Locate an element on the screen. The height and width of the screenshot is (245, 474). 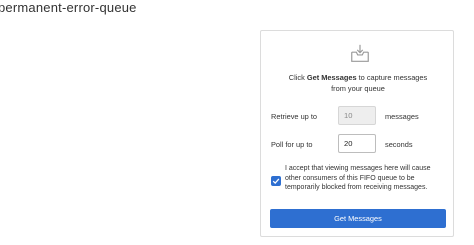
retrieve-unit: messages is located at coordinates (402, 116).